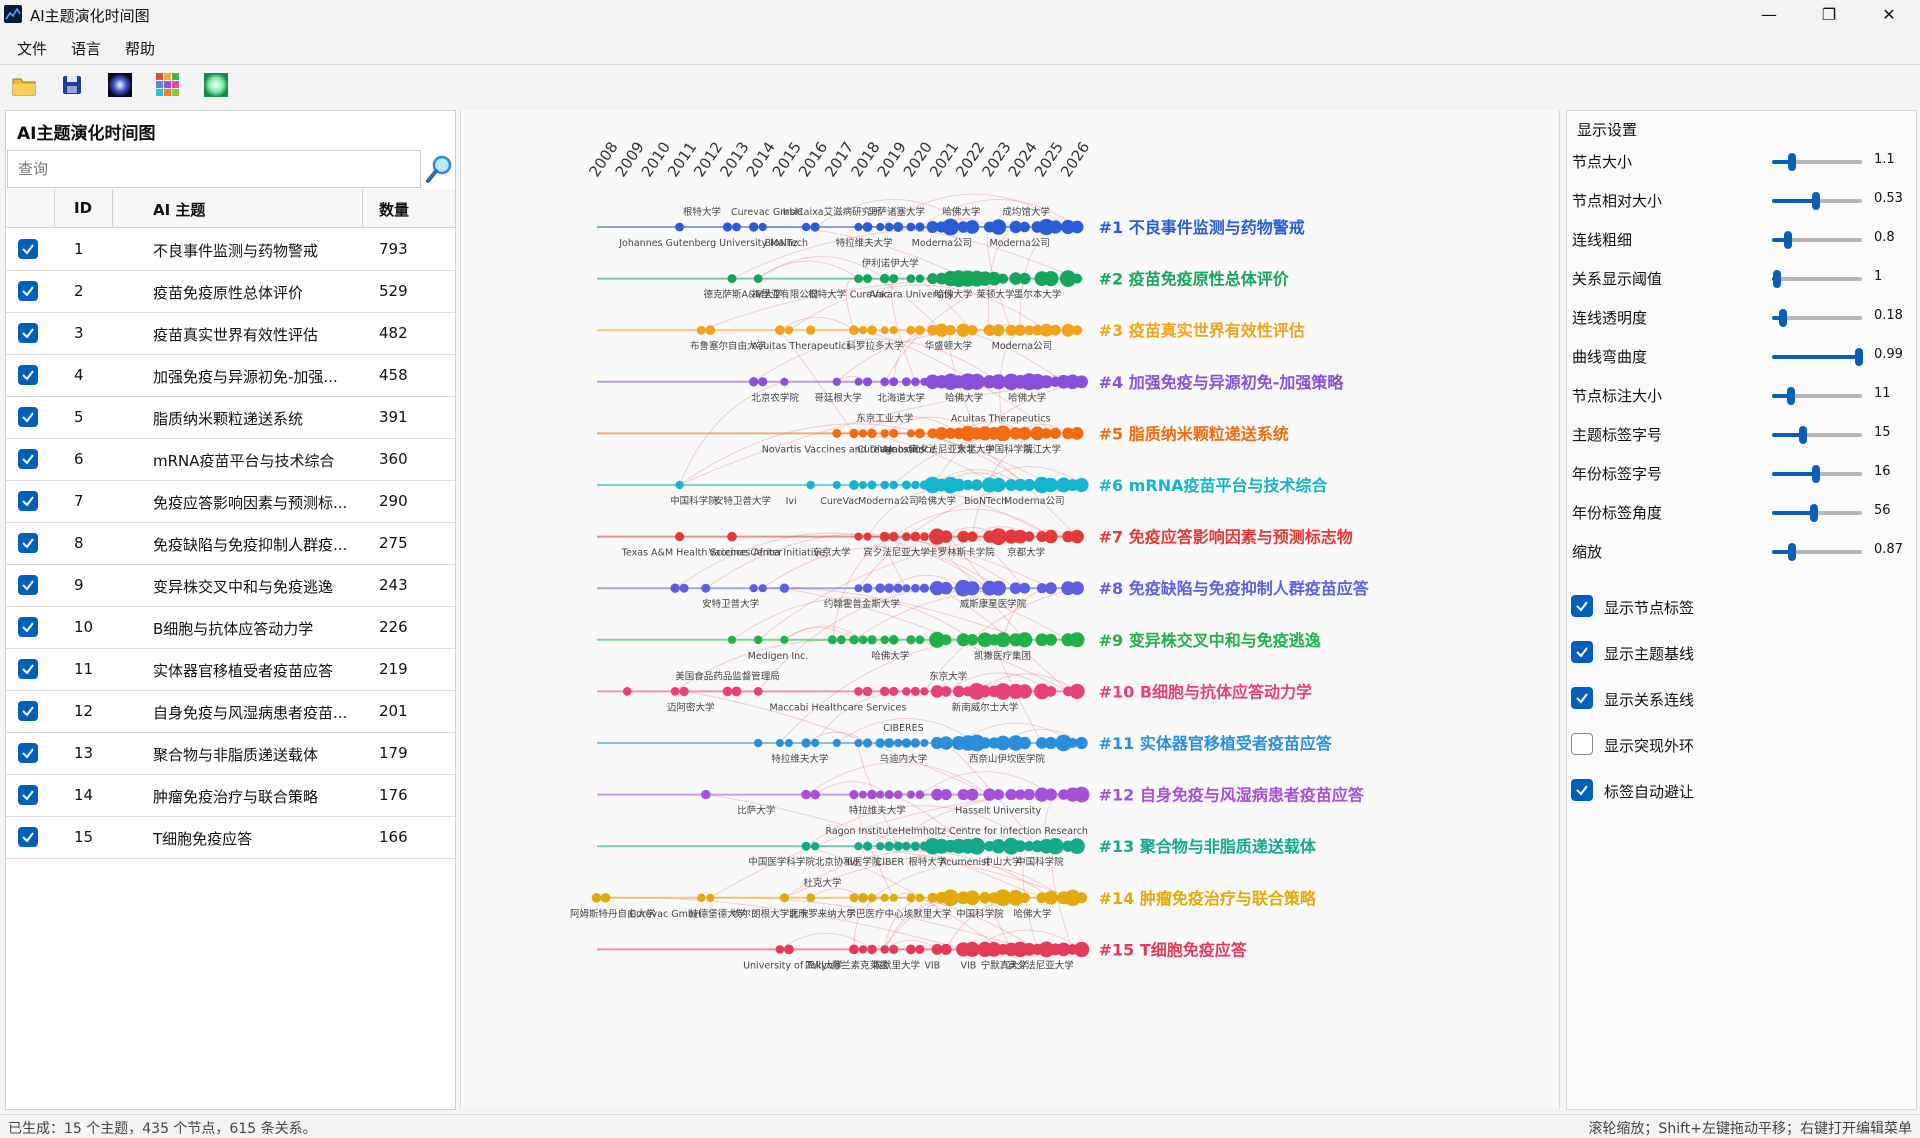 Image resolution: width=1920 pixels, height=1138 pixels. Describe the element at coordinates (1741, 744) in the screenshot. I see `setting-checkbox-row: 显示突现外环` at that location.